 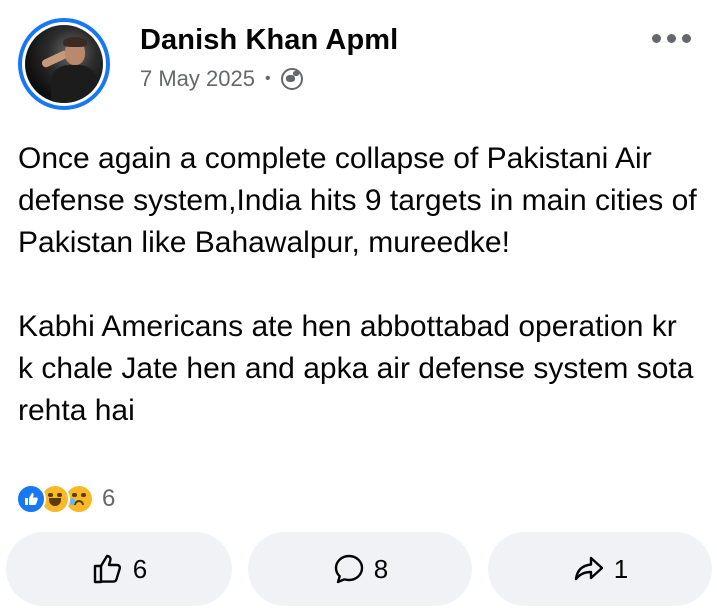 I want to click on share-count: 1, so click(x=621, y=568).